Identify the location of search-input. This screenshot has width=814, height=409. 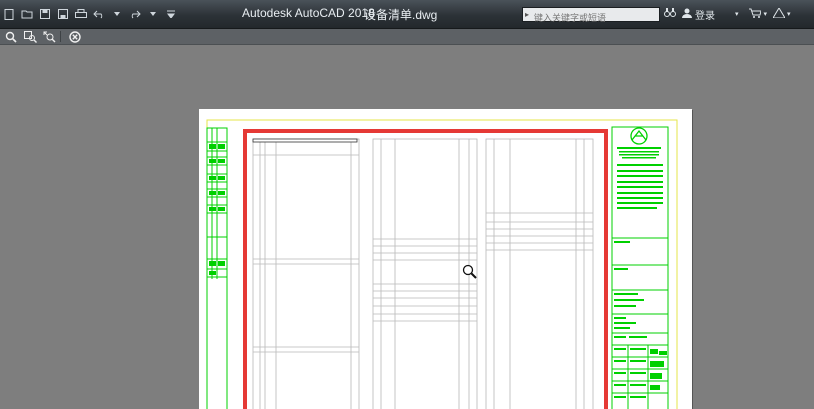
(590, 18).